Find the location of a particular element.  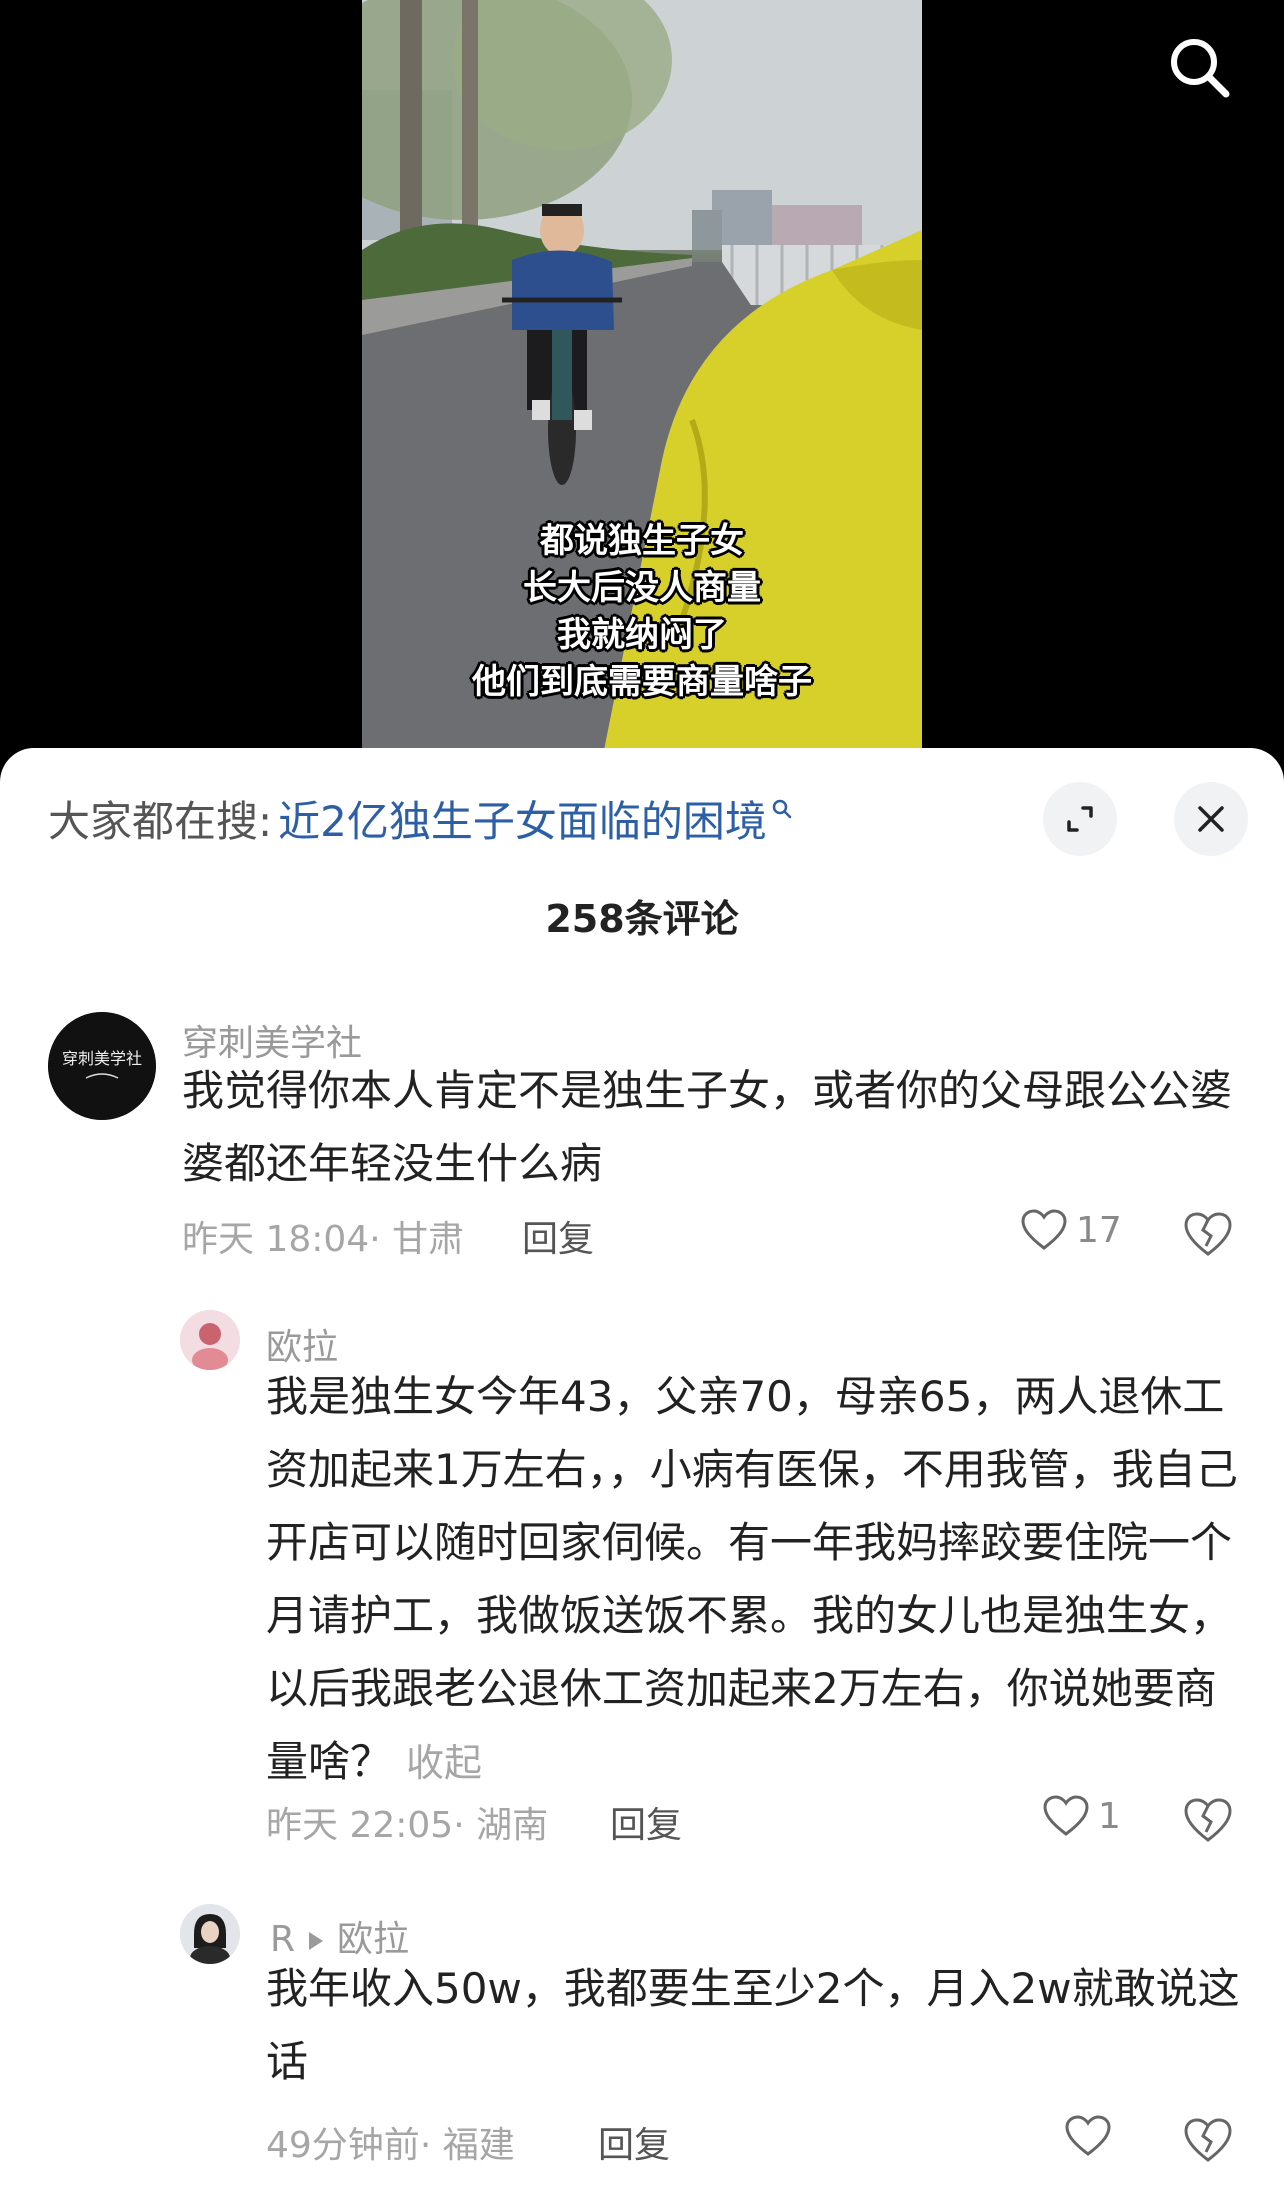

collapse-button: 收起 is located at coordinates (444, 1763).